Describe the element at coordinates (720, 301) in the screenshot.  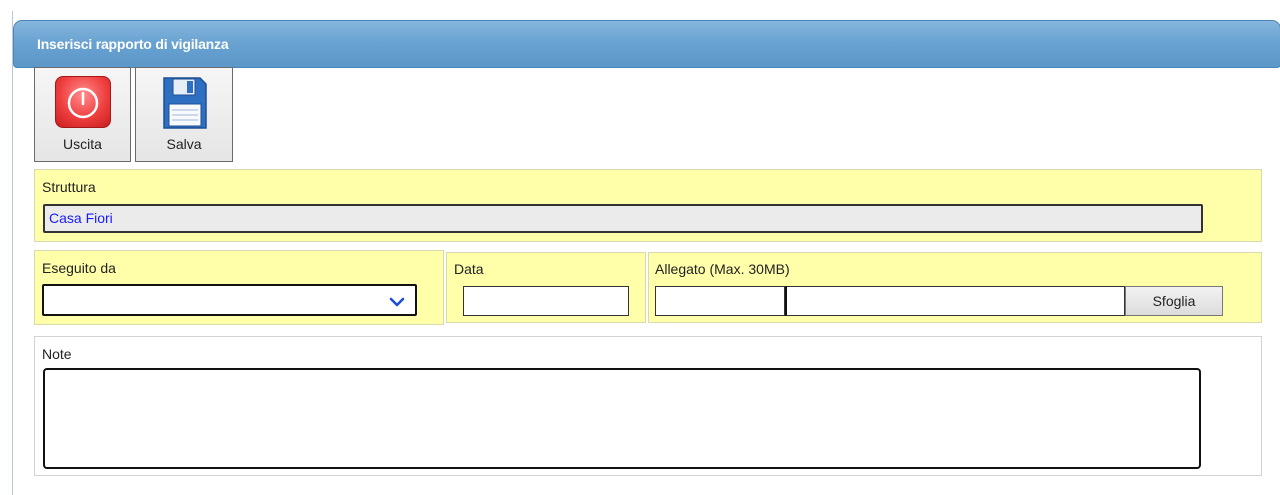
I see `file-name-field` at that location.